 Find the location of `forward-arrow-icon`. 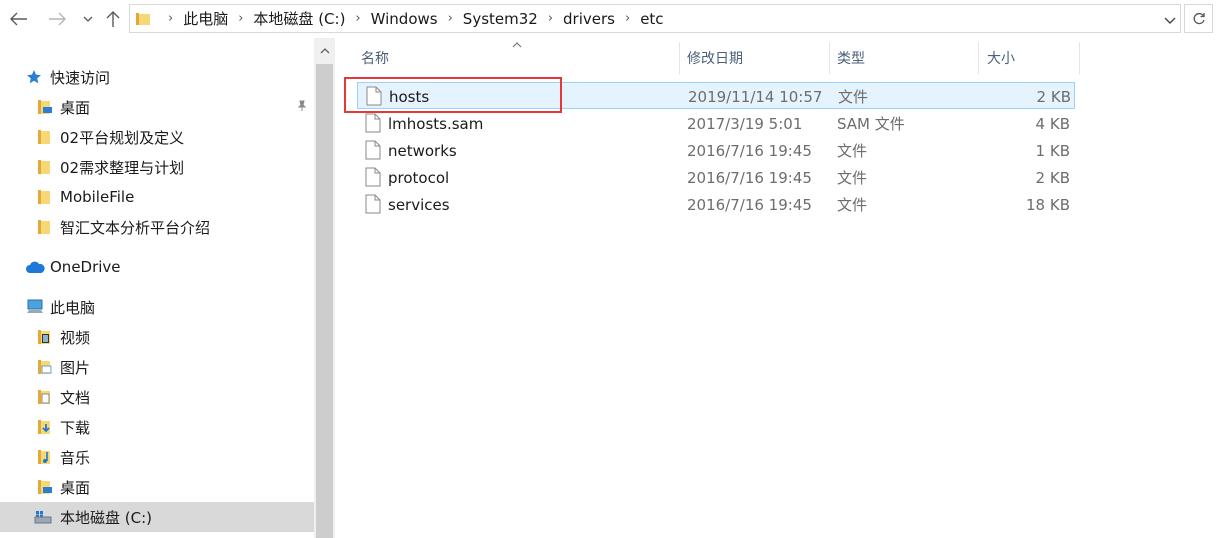

forward-arrow-icon is located at coordinates (57, 19).